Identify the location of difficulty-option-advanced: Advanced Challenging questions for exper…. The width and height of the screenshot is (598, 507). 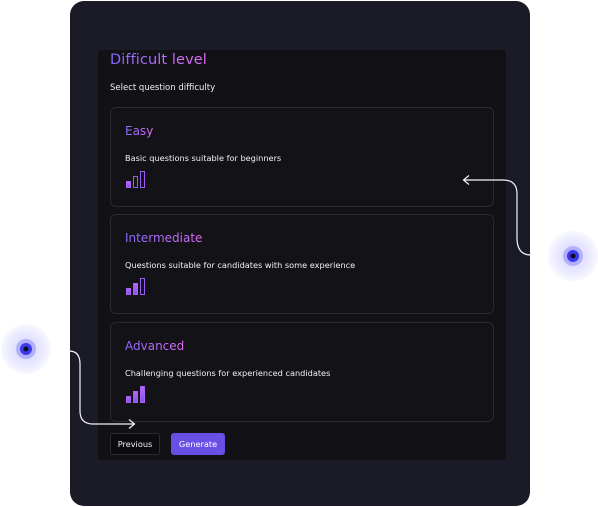
(302, 372).